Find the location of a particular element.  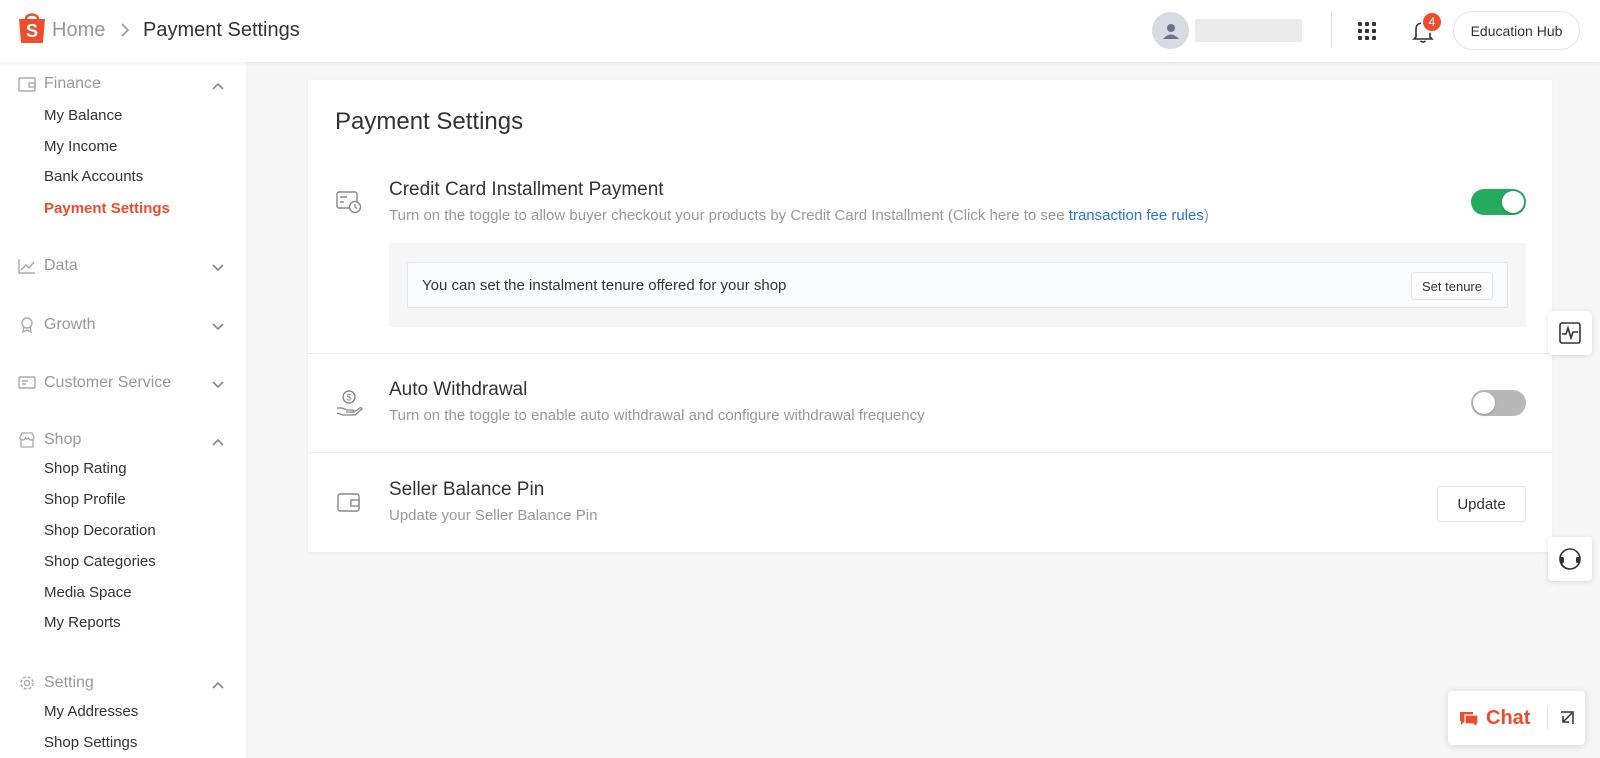

sidebar-group-label: Customer Service is located at coordinates (108, 382).